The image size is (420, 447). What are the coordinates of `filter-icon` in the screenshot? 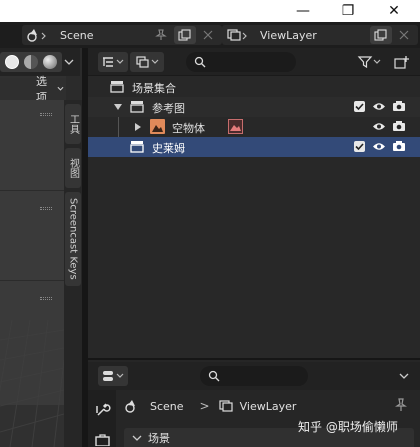 It's located at (369, 62).